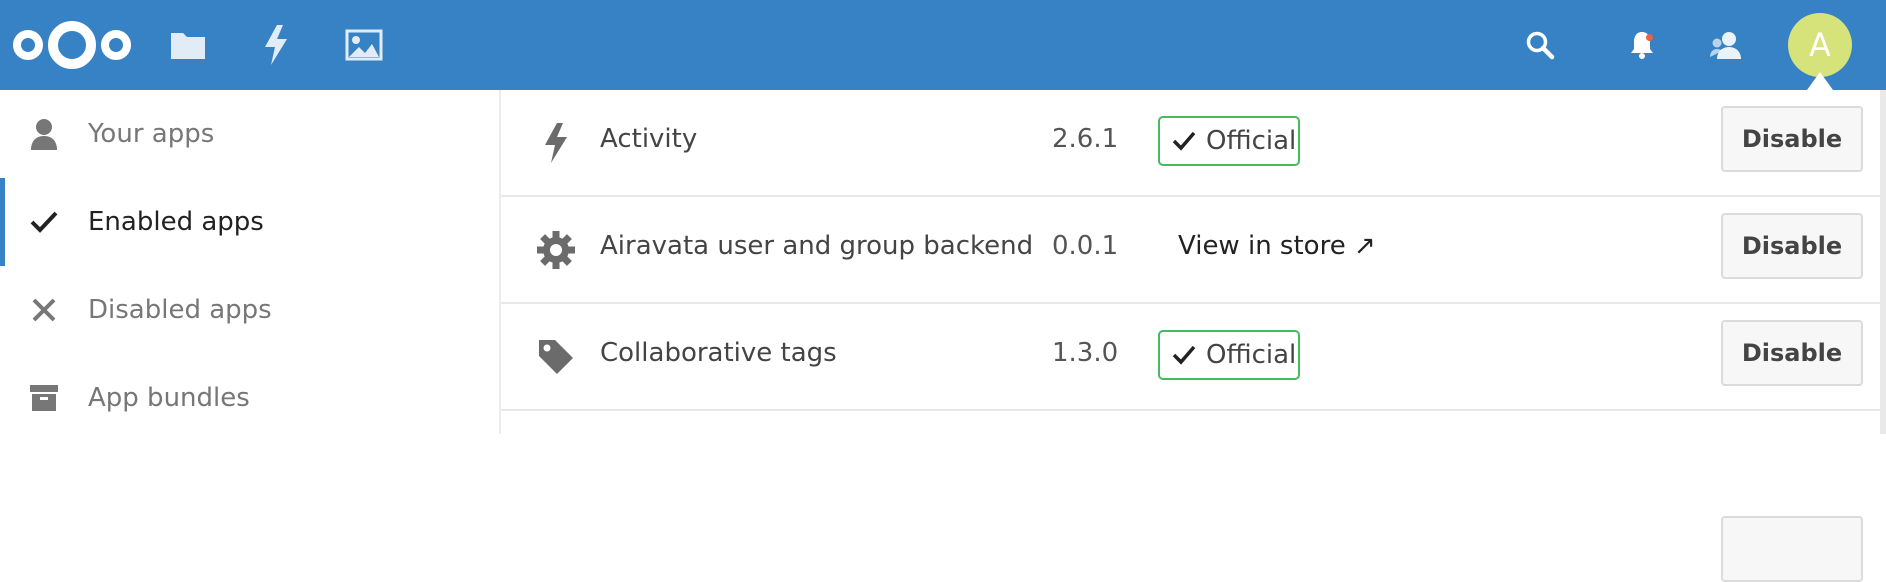 This screenshot has width=1886, height=582. I want to click on avatar-menu-caret, so click(1820, 81).